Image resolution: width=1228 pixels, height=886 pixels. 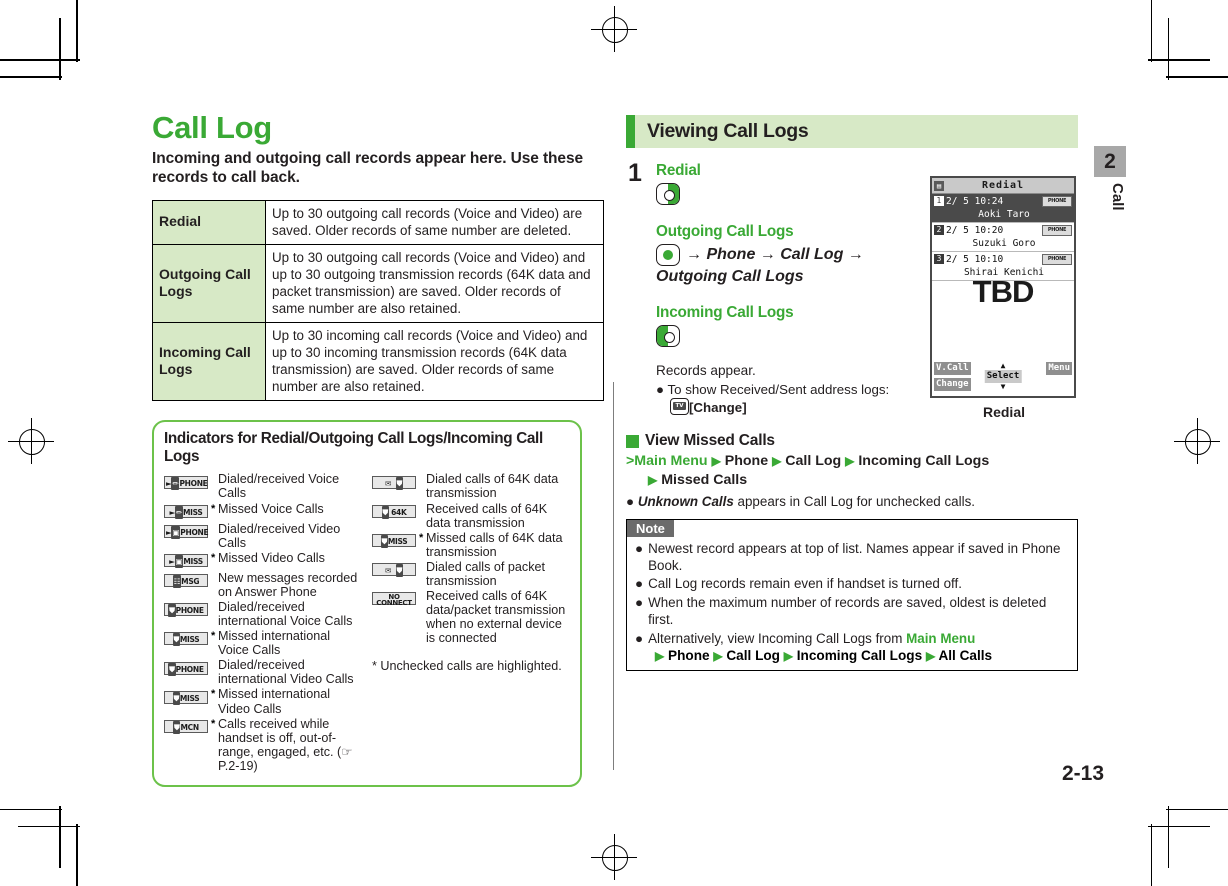 I want to click on tv-key-icon, so click(x=679, y=406).